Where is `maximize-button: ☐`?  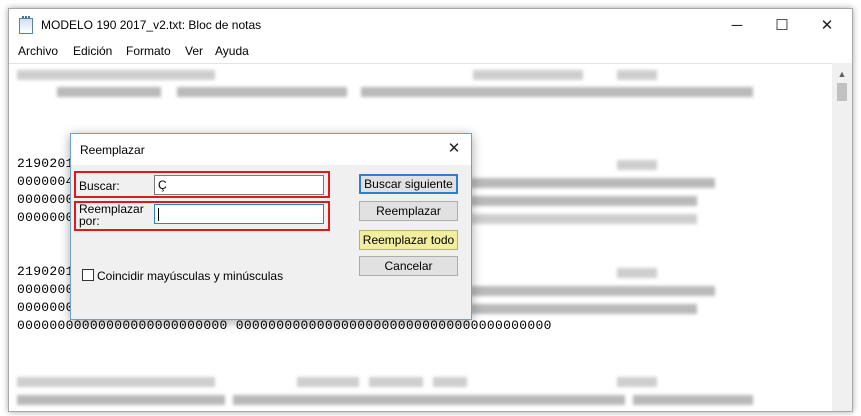
maximize-button: ☐ is located at coordinates (782, 25).